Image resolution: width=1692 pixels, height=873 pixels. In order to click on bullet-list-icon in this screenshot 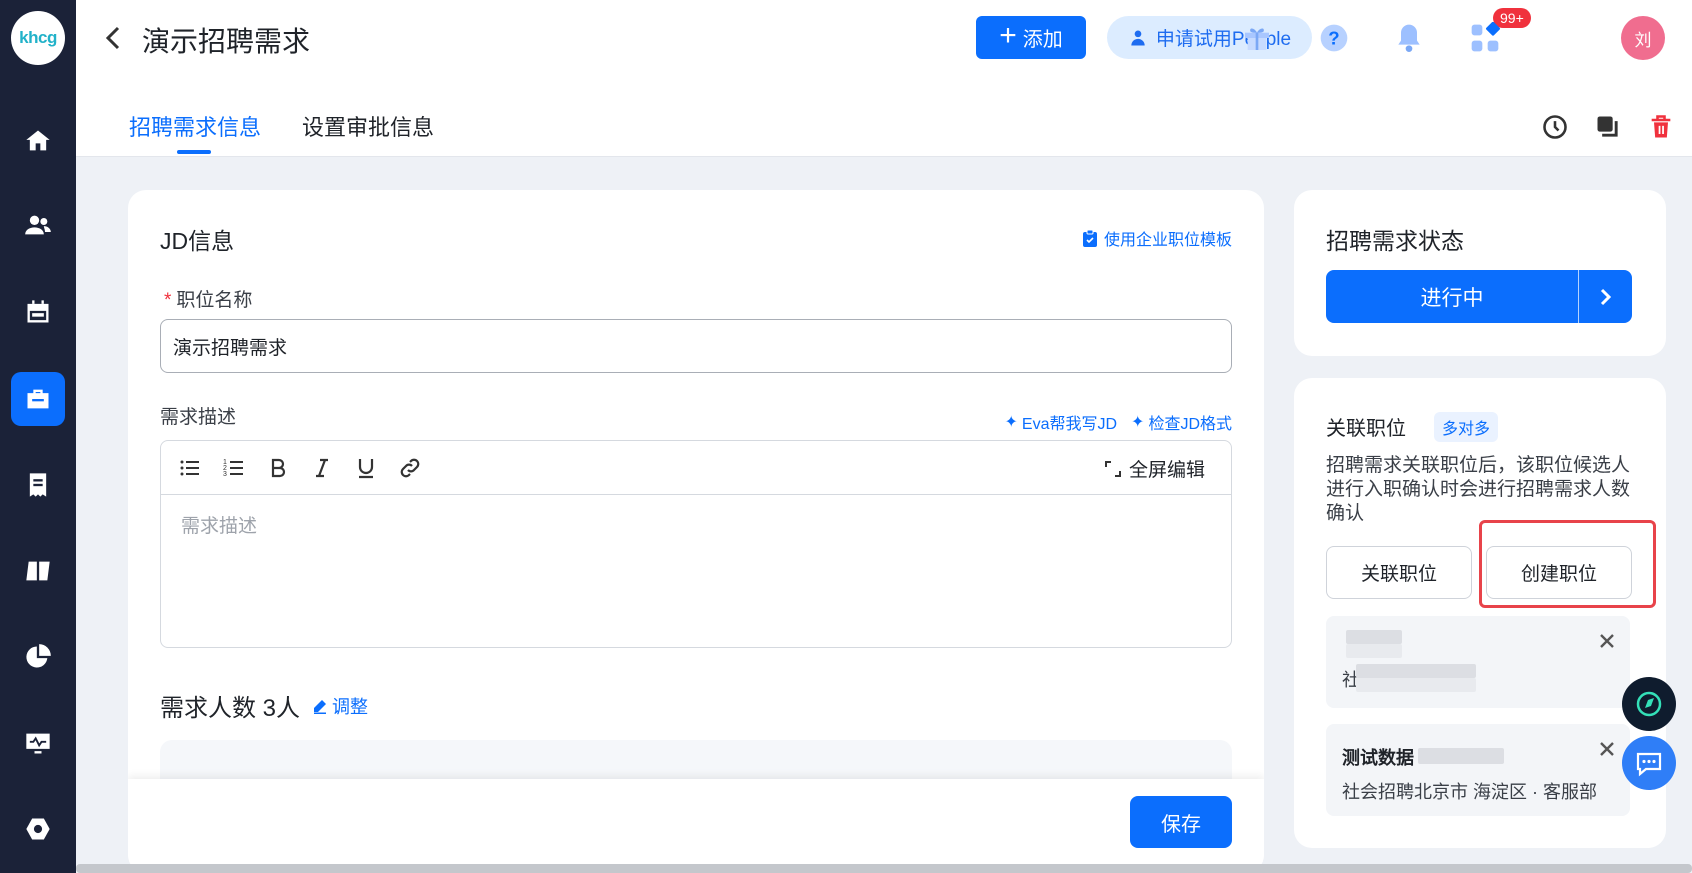, I will do `click(189, 467)`.